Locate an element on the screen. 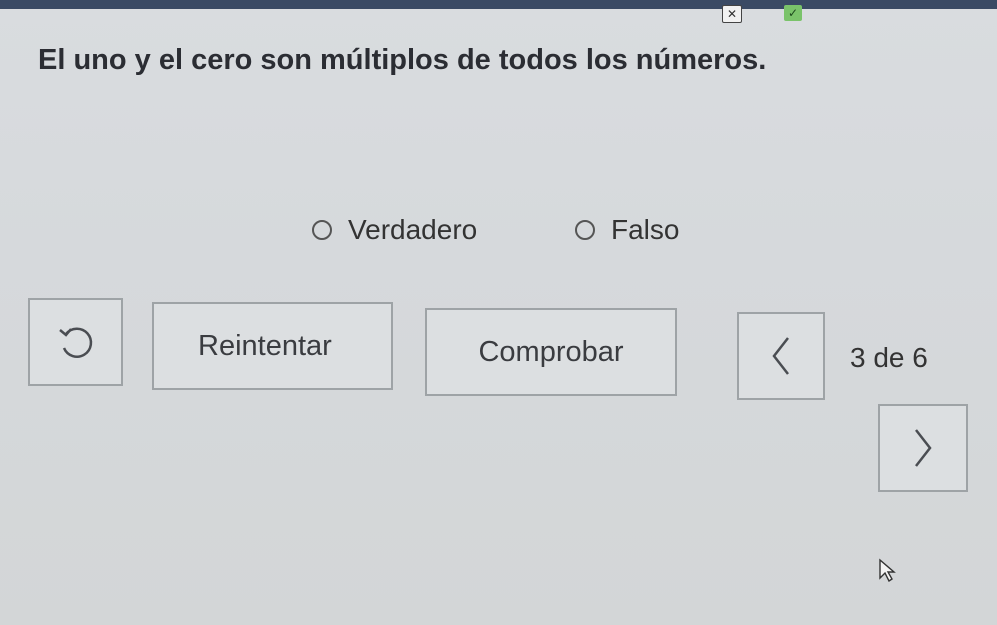  option-true: Verdadero is located at coordinates (394, 230).